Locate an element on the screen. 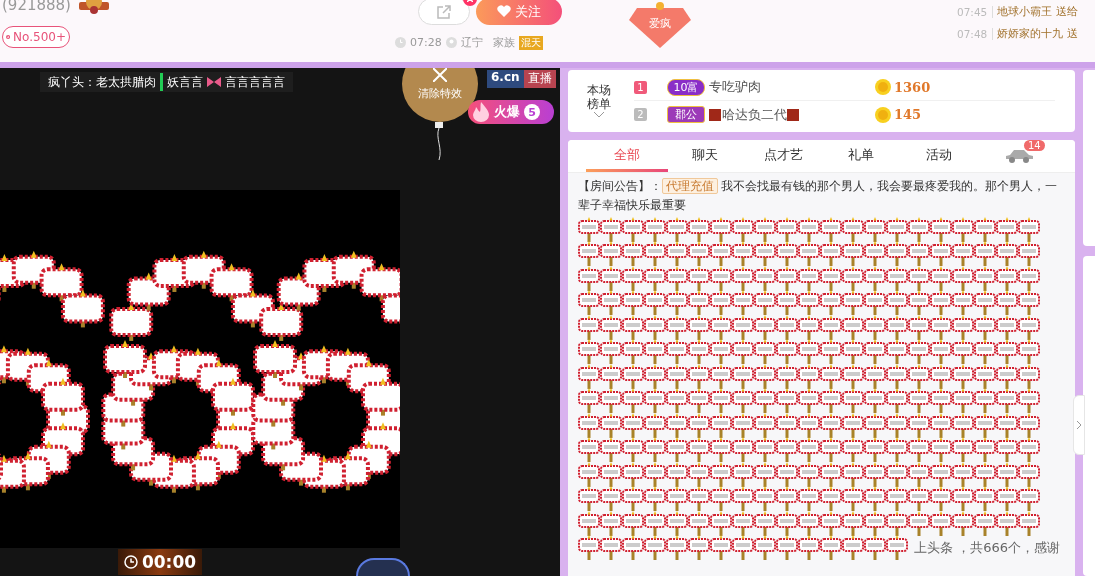 This screenshot has height=576, width=1095. car-badge: 14 is located at coordinates (1034, 145).